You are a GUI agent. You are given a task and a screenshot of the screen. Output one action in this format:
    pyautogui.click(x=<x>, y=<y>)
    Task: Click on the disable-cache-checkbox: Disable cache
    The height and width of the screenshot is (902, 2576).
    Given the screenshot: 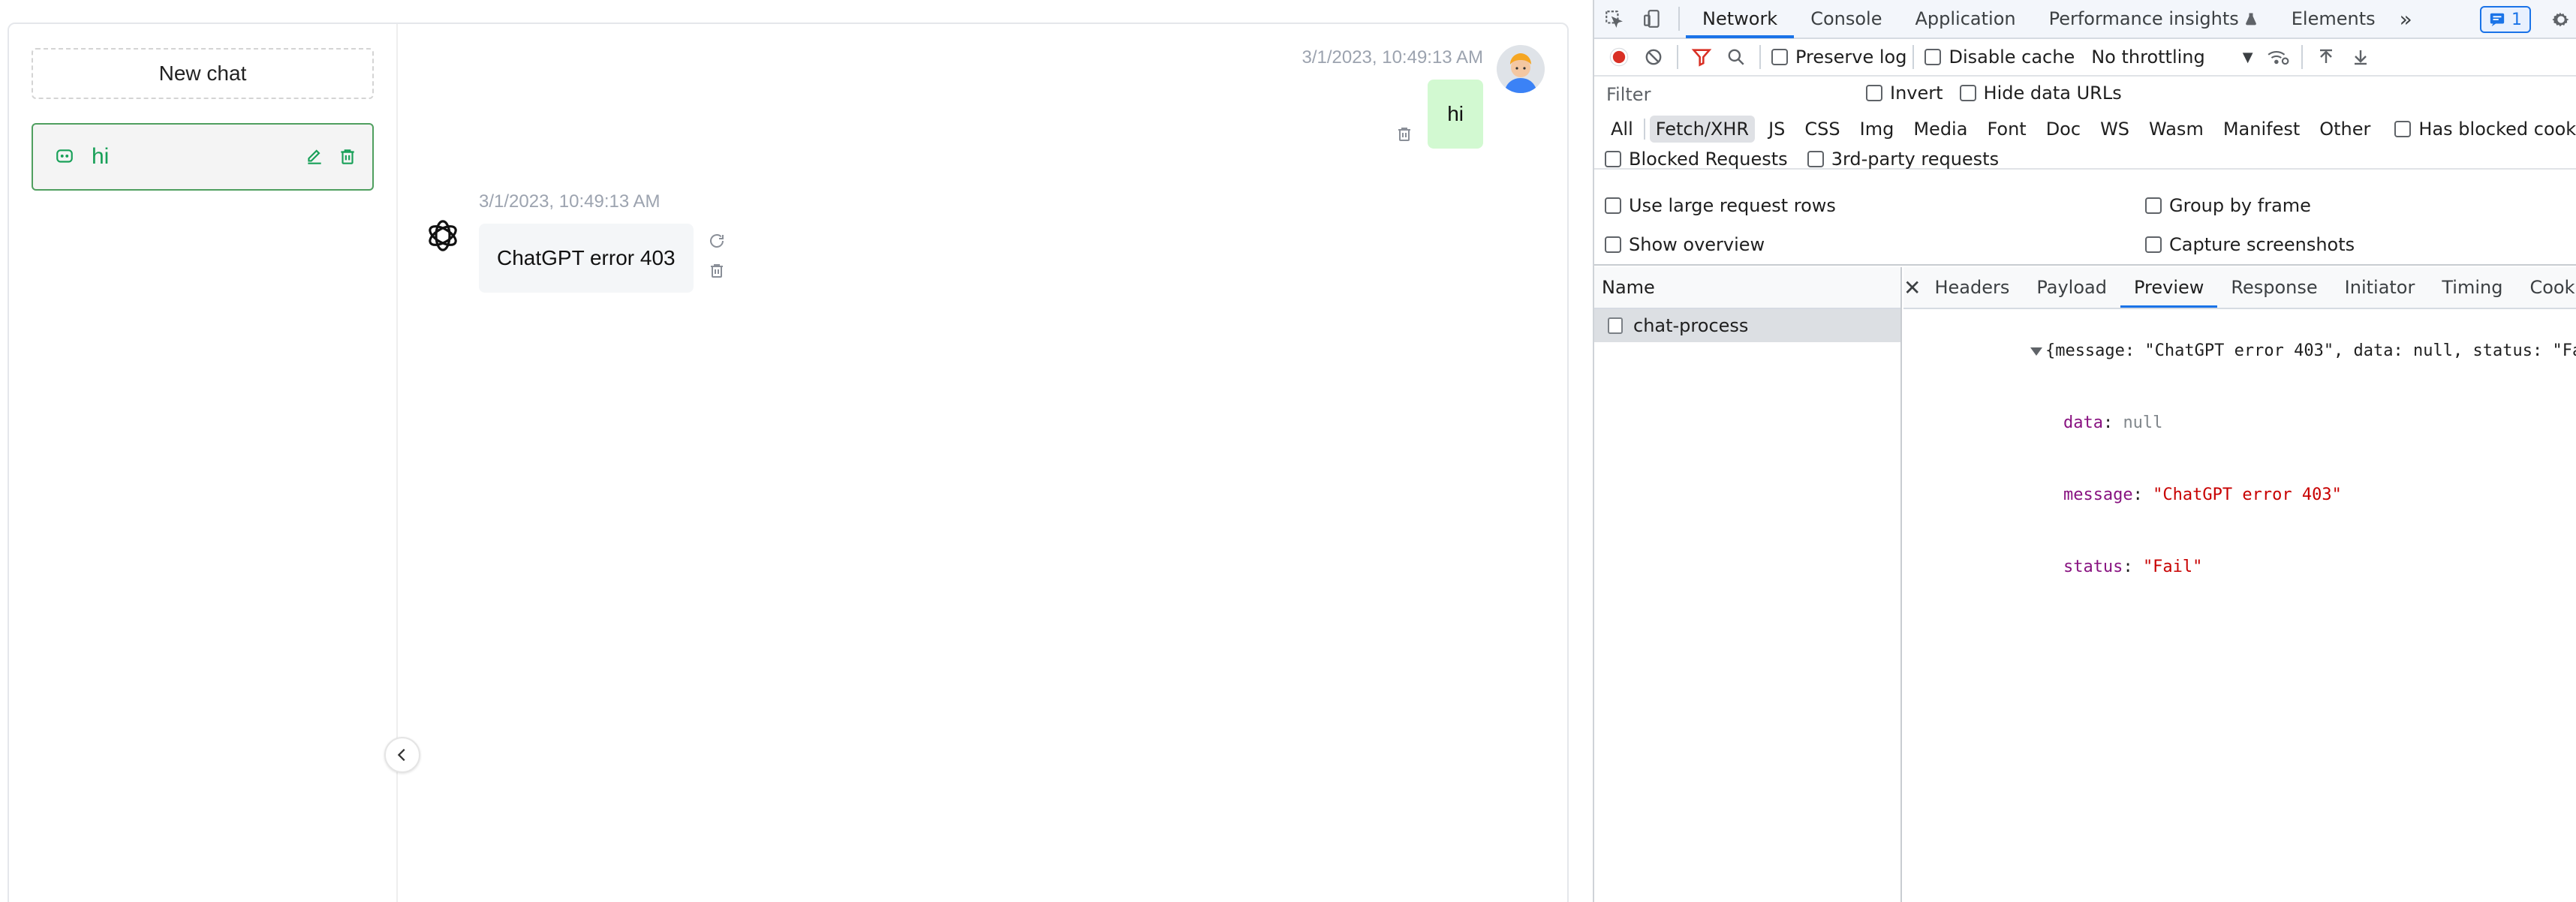 What is the action you would take?
    pyautogui.click(x=1999, y=57)
    